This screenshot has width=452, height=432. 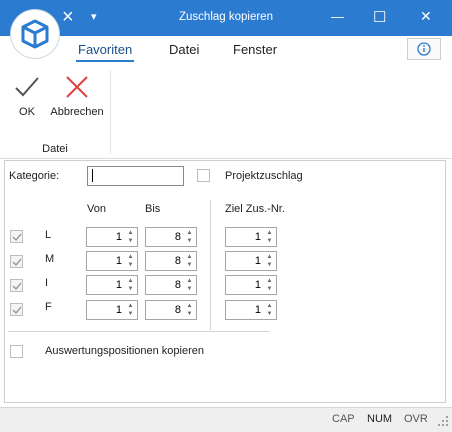 What do you see at coordinates (92, 175) in the screenshot?
I see `text-caret` at bounding box center [92, 175].